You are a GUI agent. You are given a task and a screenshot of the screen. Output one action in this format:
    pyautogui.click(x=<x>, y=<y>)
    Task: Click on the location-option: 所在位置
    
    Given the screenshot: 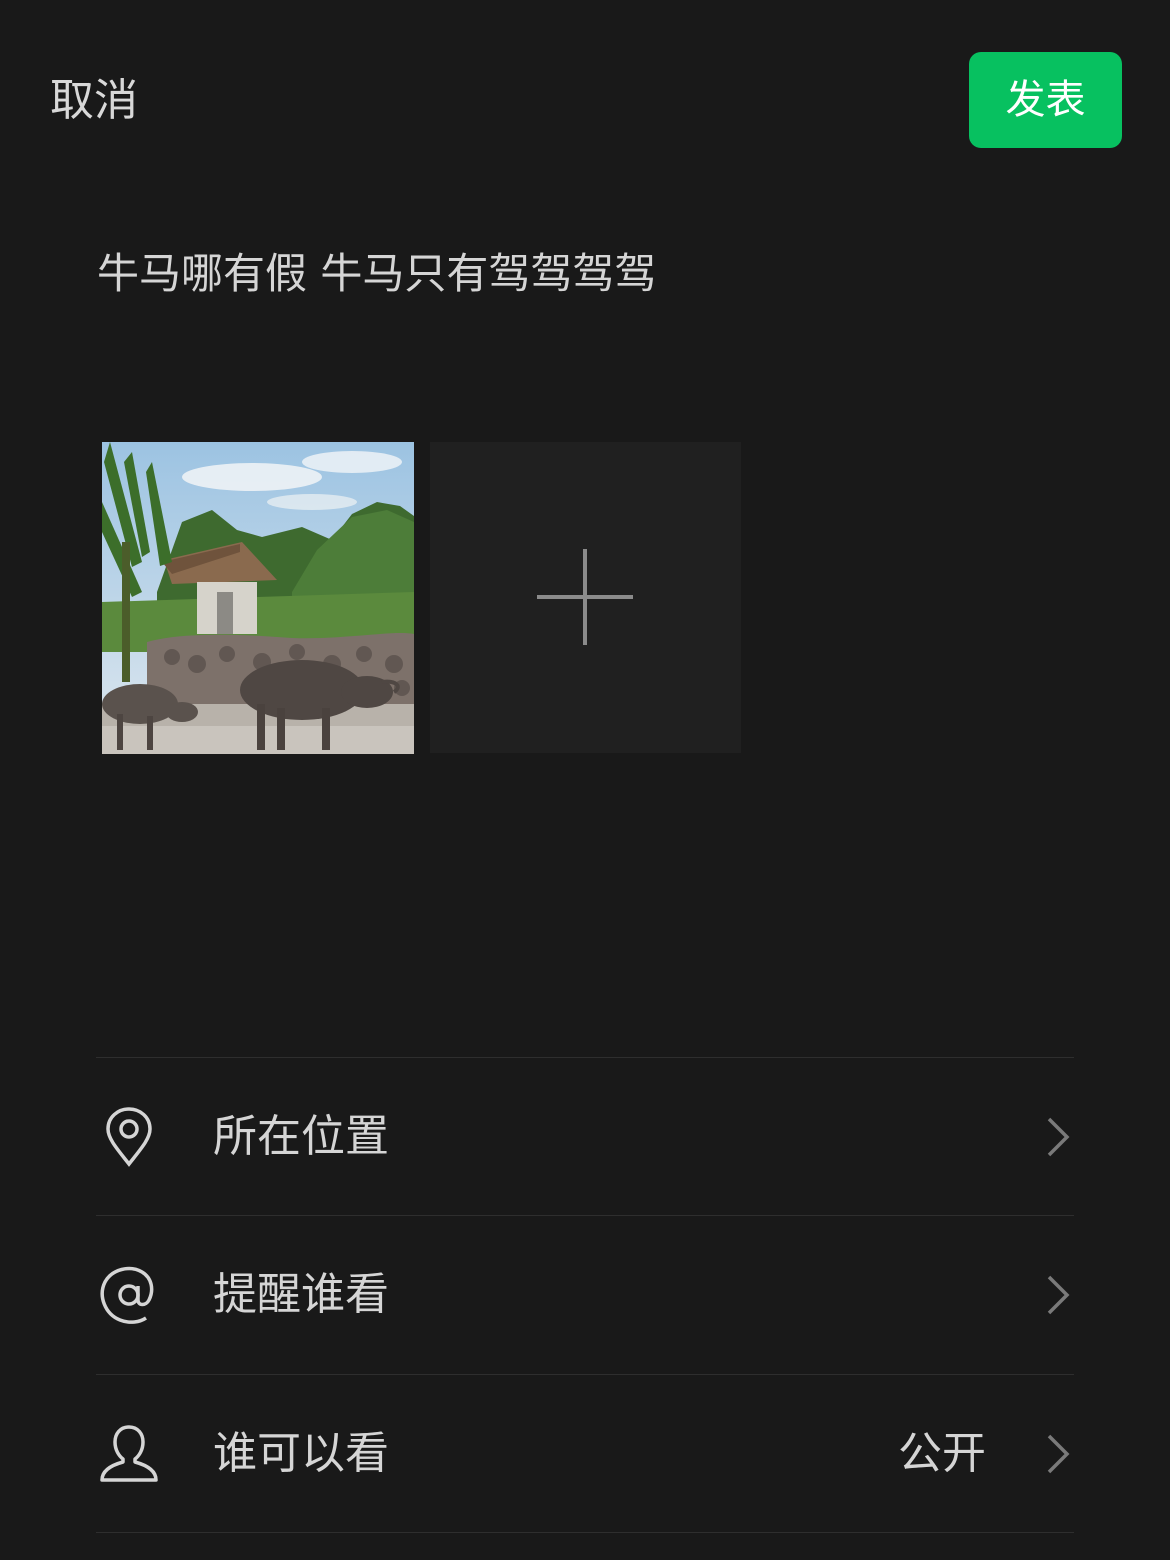 What is the action you would take?
    pyautogui.click(x=585, y=1137)
    